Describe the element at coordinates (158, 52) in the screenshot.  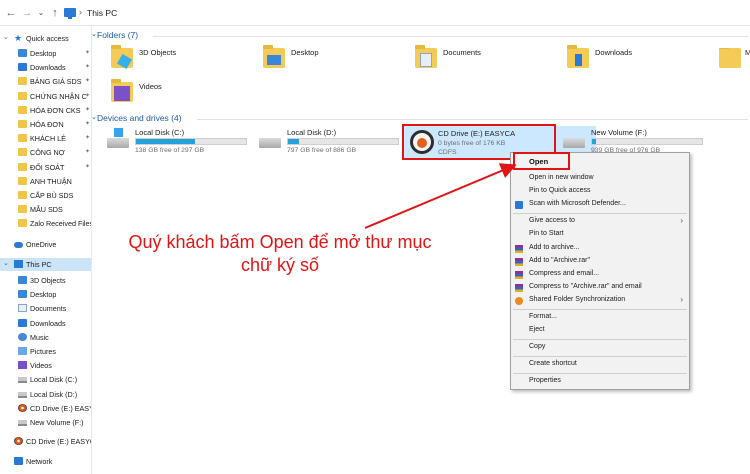
I see `folder-label: 3D Objects` at that location.